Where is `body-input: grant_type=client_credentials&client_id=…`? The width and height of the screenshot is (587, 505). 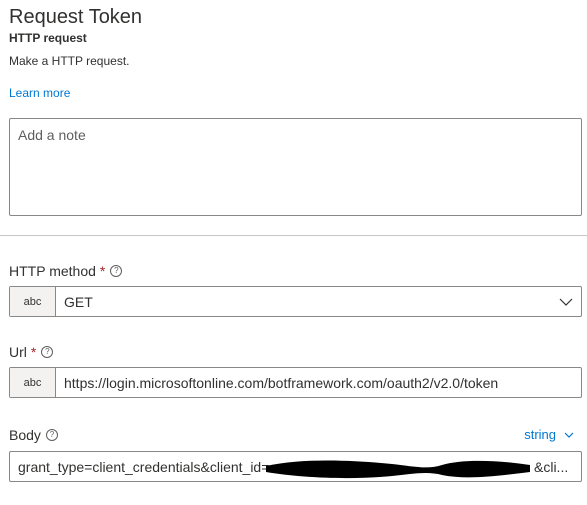 body-input: grant_type=client_credentials&client_id=… is located at coordinates (295, 466).